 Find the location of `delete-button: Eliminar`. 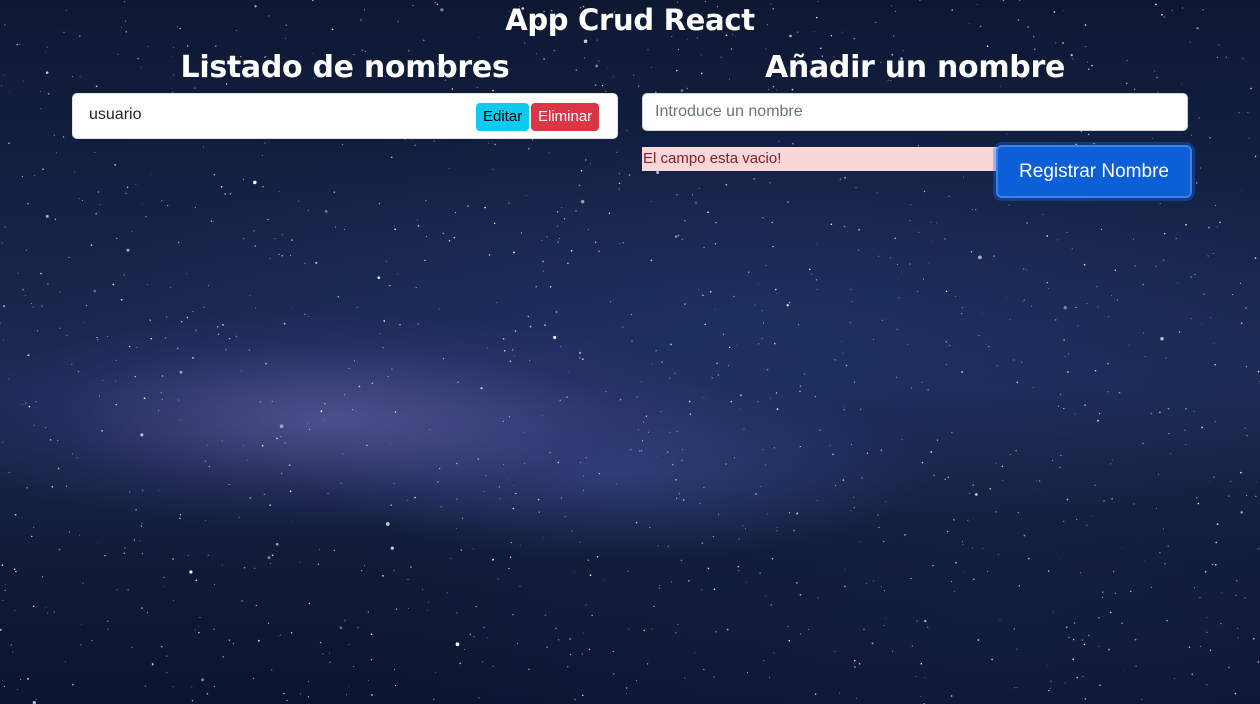

delete-button: Eliminar is located at coordinates (565, 117).